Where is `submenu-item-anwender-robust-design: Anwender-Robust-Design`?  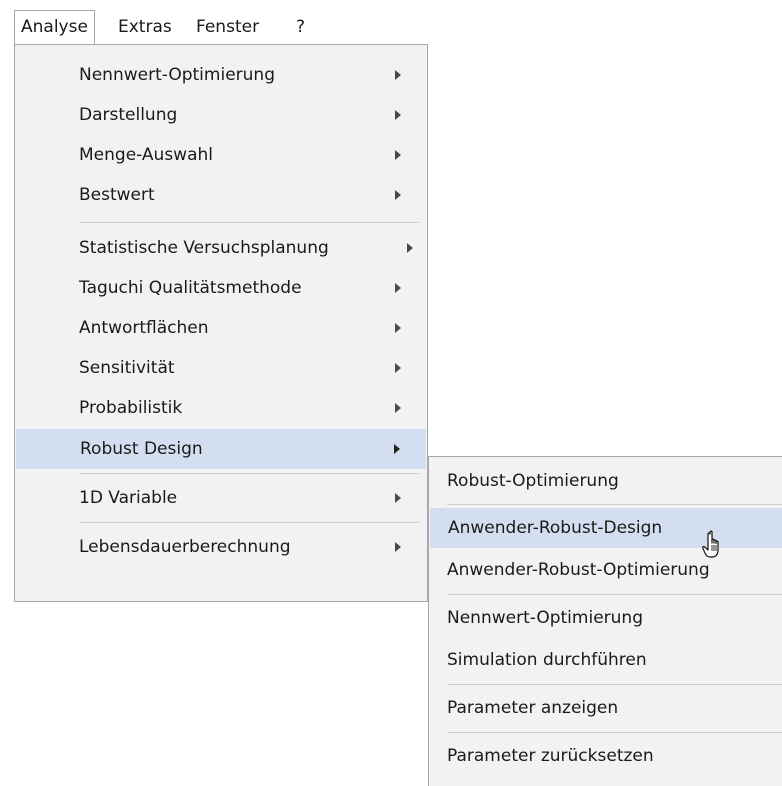
submenu-item-anwender-robust-design: Anwender-Robust-Design is located at coordinates (606, 528).